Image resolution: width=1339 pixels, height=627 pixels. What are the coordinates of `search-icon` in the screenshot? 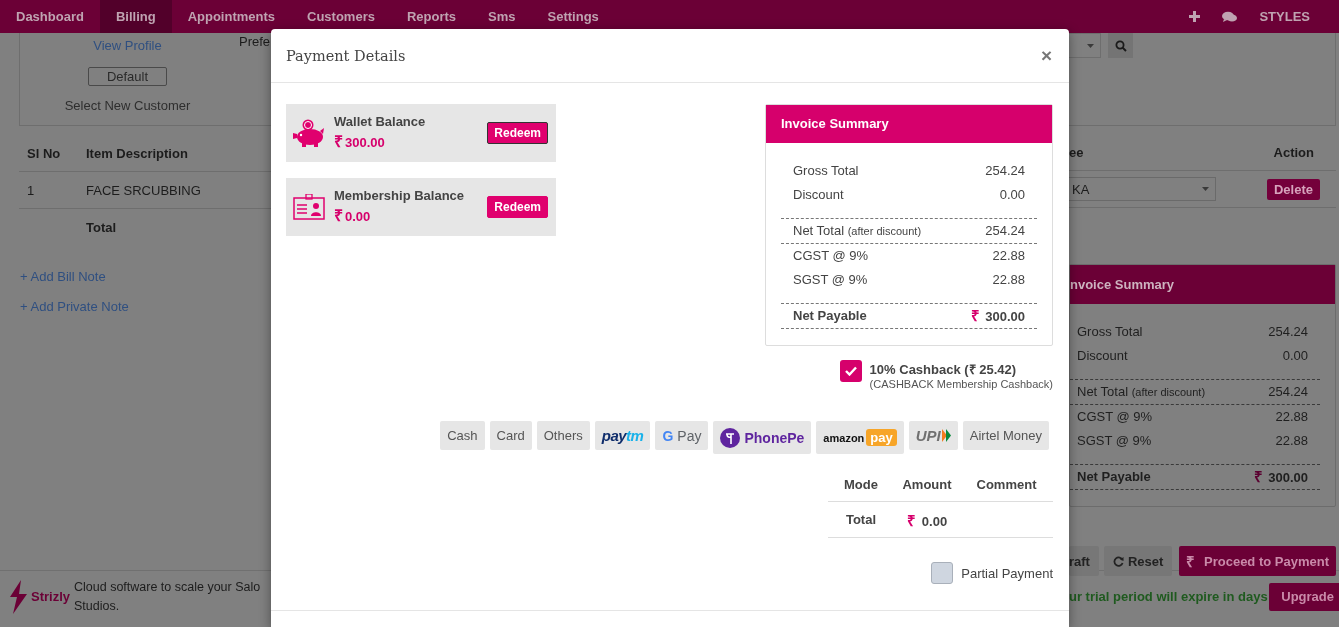 It's located at (1120, 45).